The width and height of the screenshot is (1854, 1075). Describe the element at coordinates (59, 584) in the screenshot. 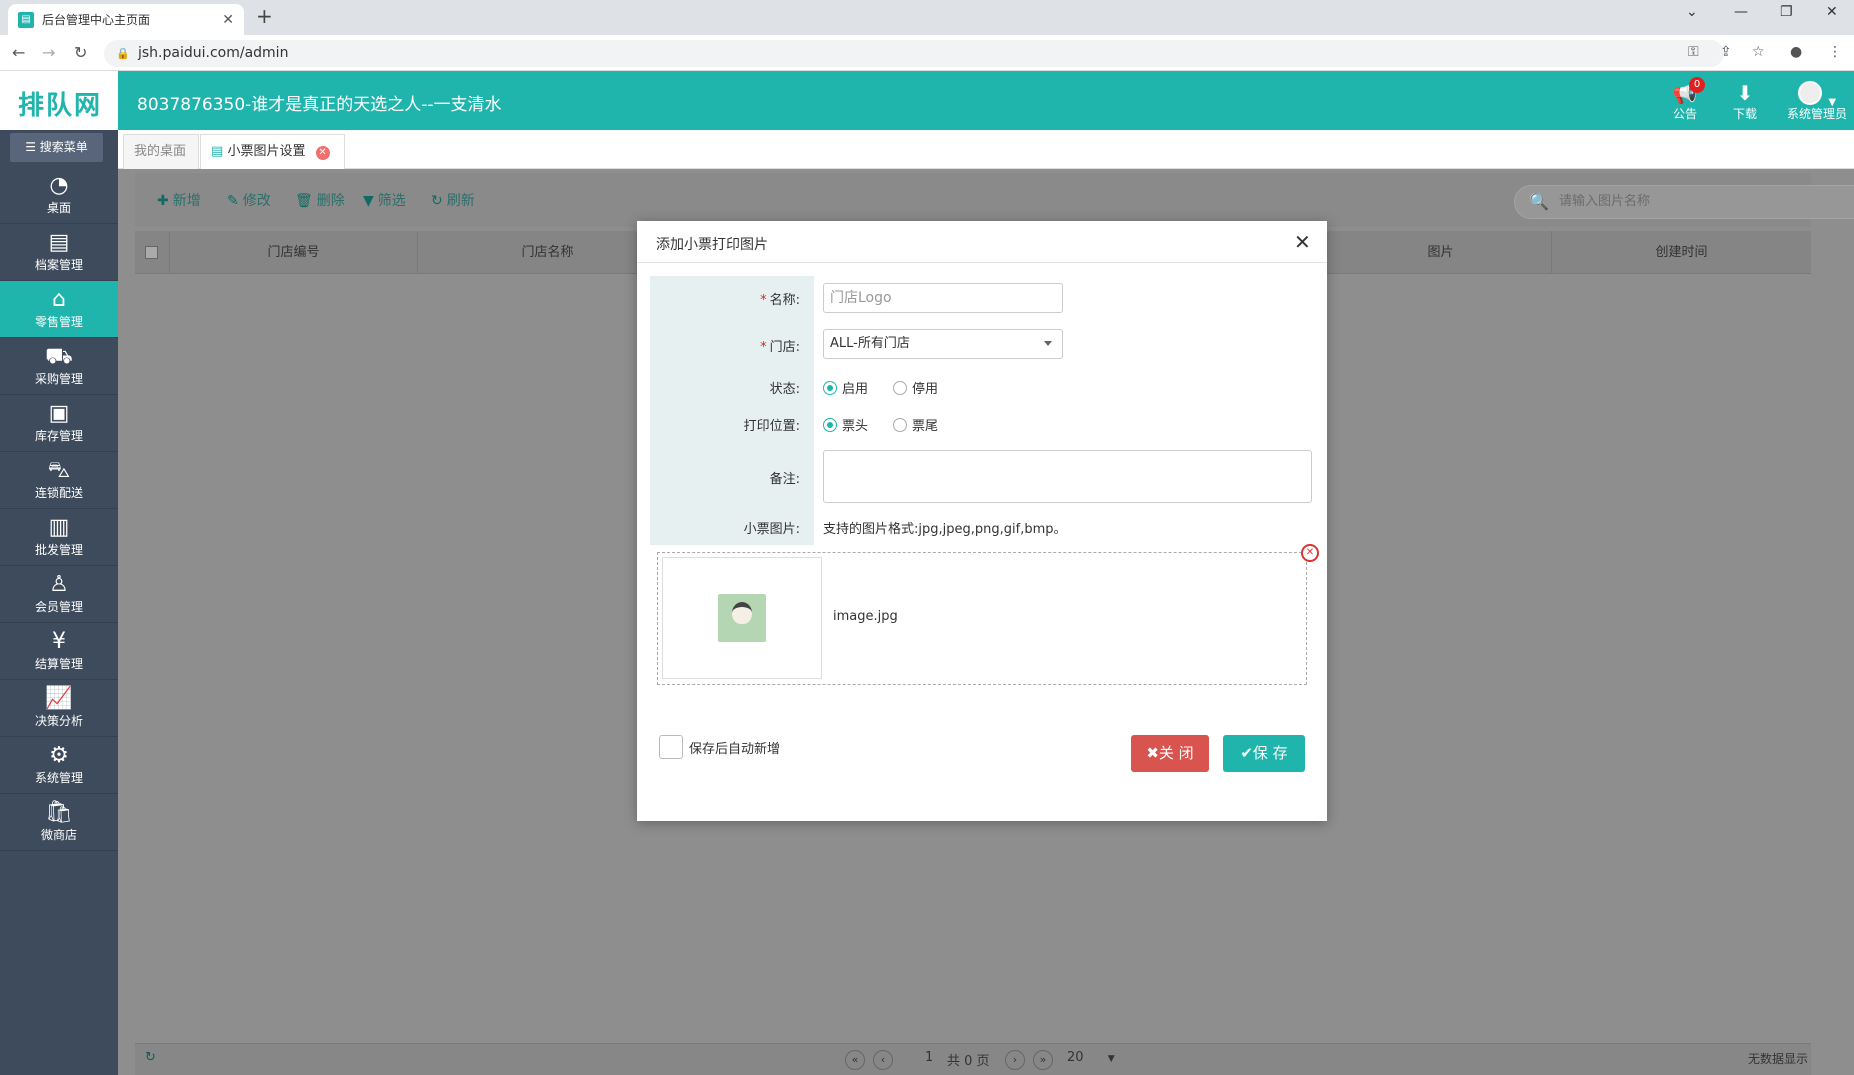

I see `member-icon: ♙` at that location.